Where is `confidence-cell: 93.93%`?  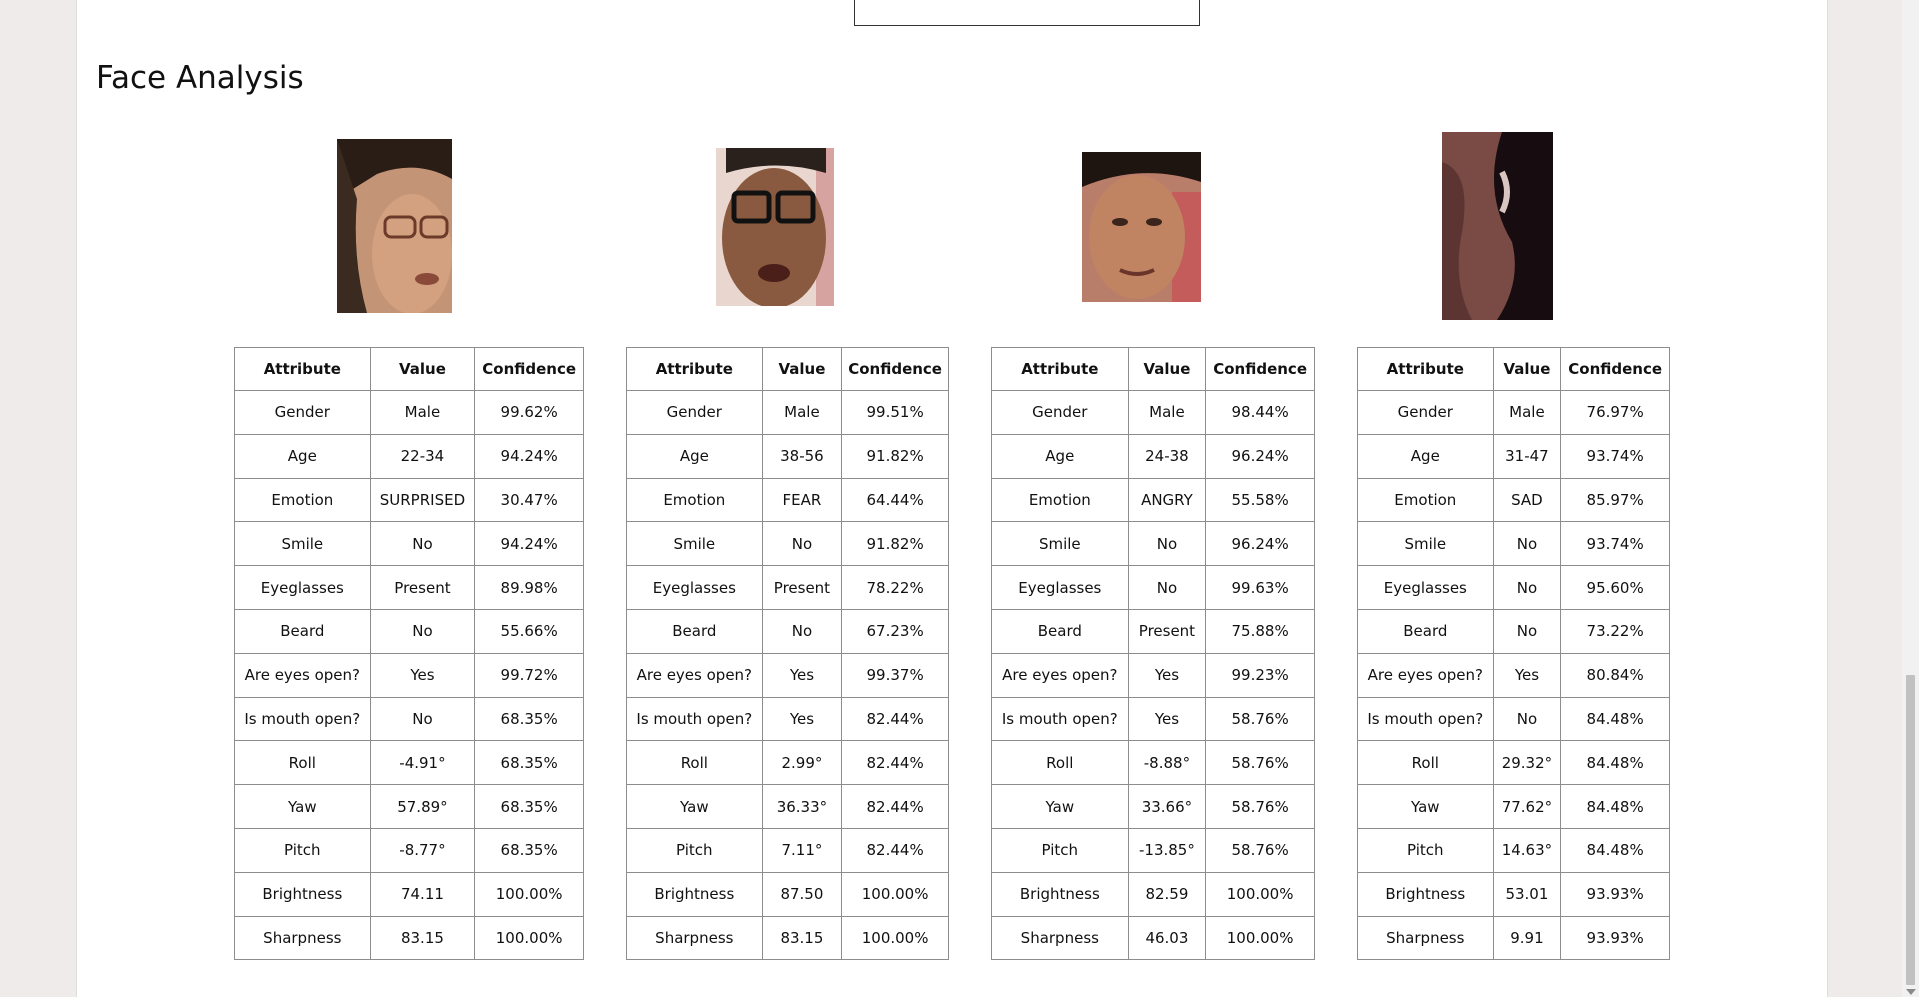
confidence-cell: 93.93% is located at coordinates (1615, 894).